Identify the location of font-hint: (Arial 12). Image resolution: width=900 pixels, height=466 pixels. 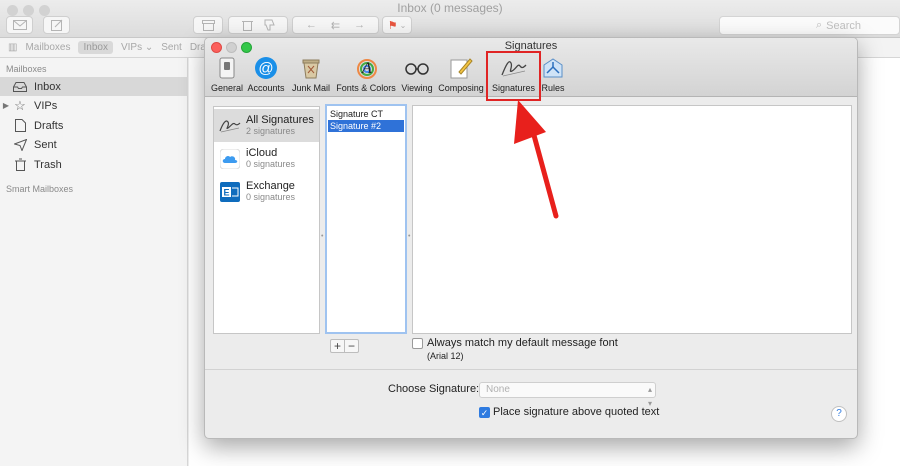
(445, 356).